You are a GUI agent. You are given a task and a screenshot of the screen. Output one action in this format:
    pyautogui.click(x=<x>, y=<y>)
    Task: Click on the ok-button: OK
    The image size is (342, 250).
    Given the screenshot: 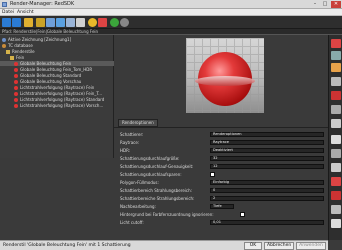 What is the action you would take?
    pyautogui.click(x=253, y=246)
    